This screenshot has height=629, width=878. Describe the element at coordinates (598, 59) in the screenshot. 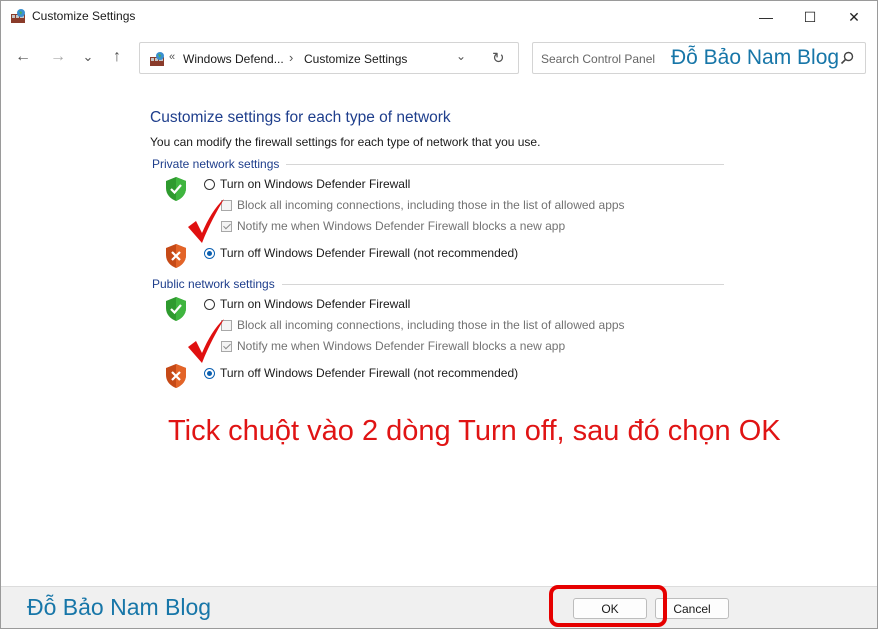

I see `search-placeholder: Search Control Panel` at that location.